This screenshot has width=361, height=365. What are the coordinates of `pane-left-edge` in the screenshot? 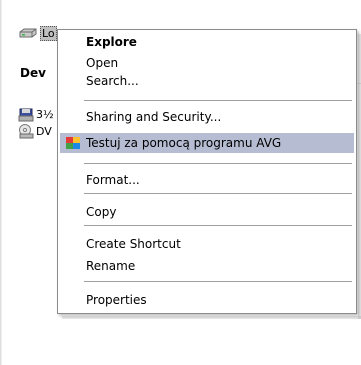 It's located at (1, 182).